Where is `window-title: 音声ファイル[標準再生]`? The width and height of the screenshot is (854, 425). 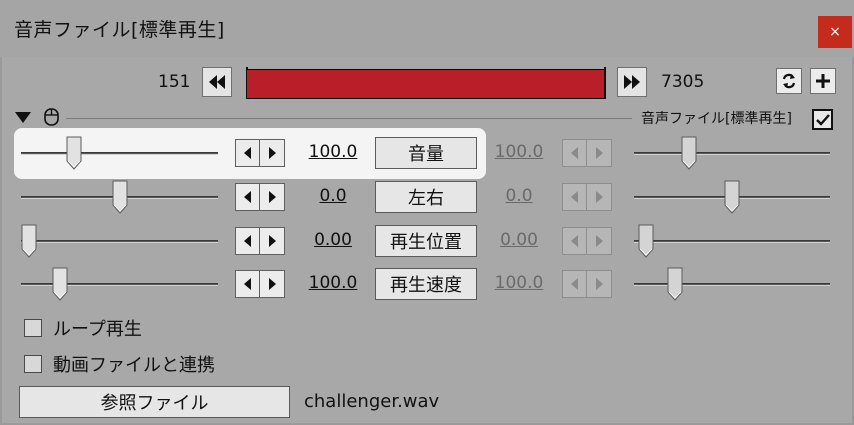 window-title: 音声ファイル[標準再生] is located at coordinates (119, 30).